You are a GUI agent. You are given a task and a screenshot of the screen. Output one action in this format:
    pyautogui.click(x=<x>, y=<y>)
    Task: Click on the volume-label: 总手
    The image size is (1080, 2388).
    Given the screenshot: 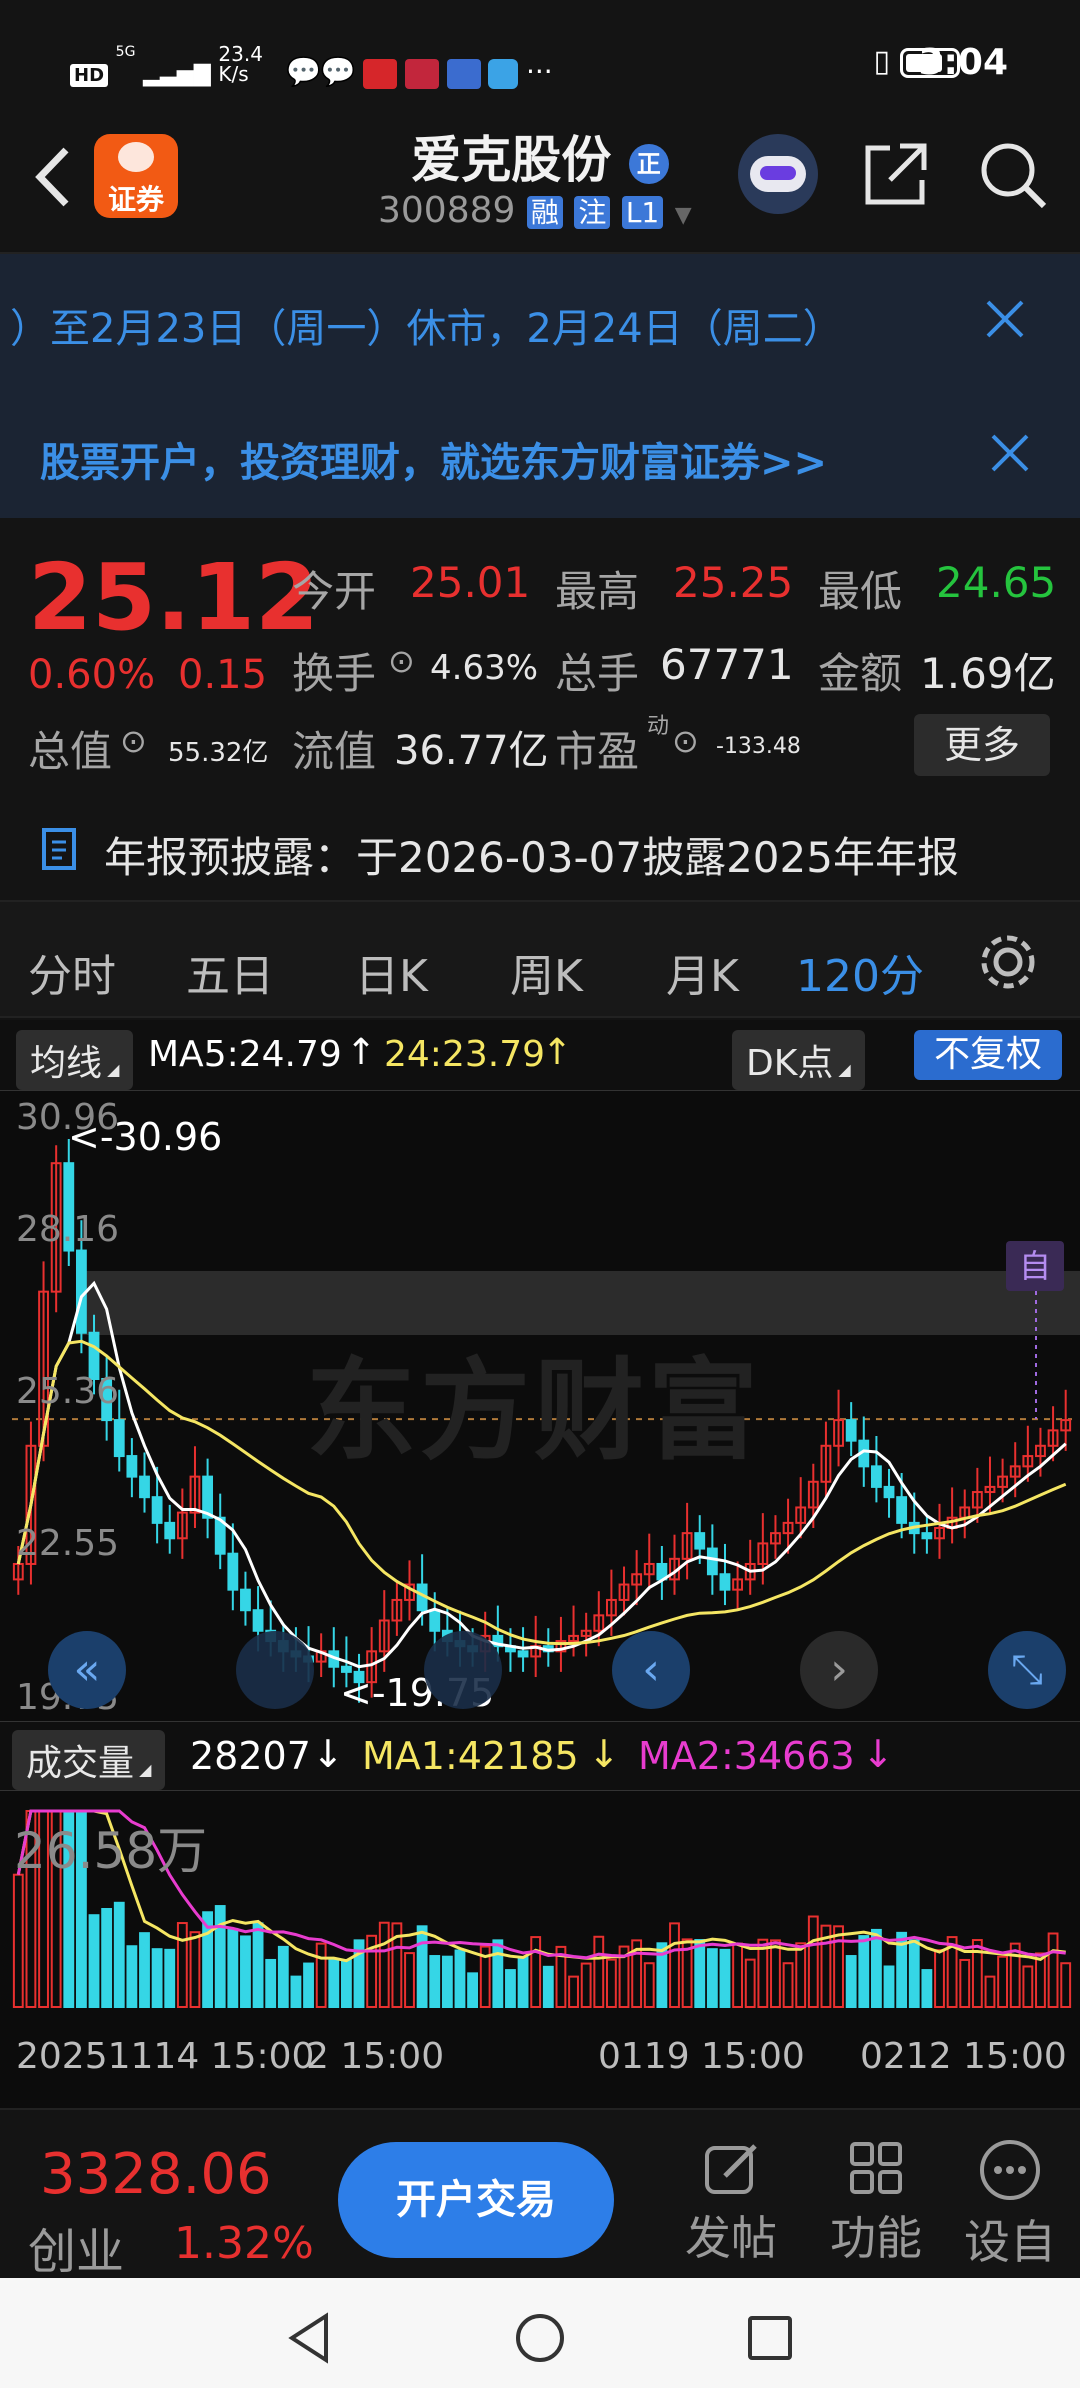 What is the action you would take?
    pyautogui.click(x=597, y=673)
    